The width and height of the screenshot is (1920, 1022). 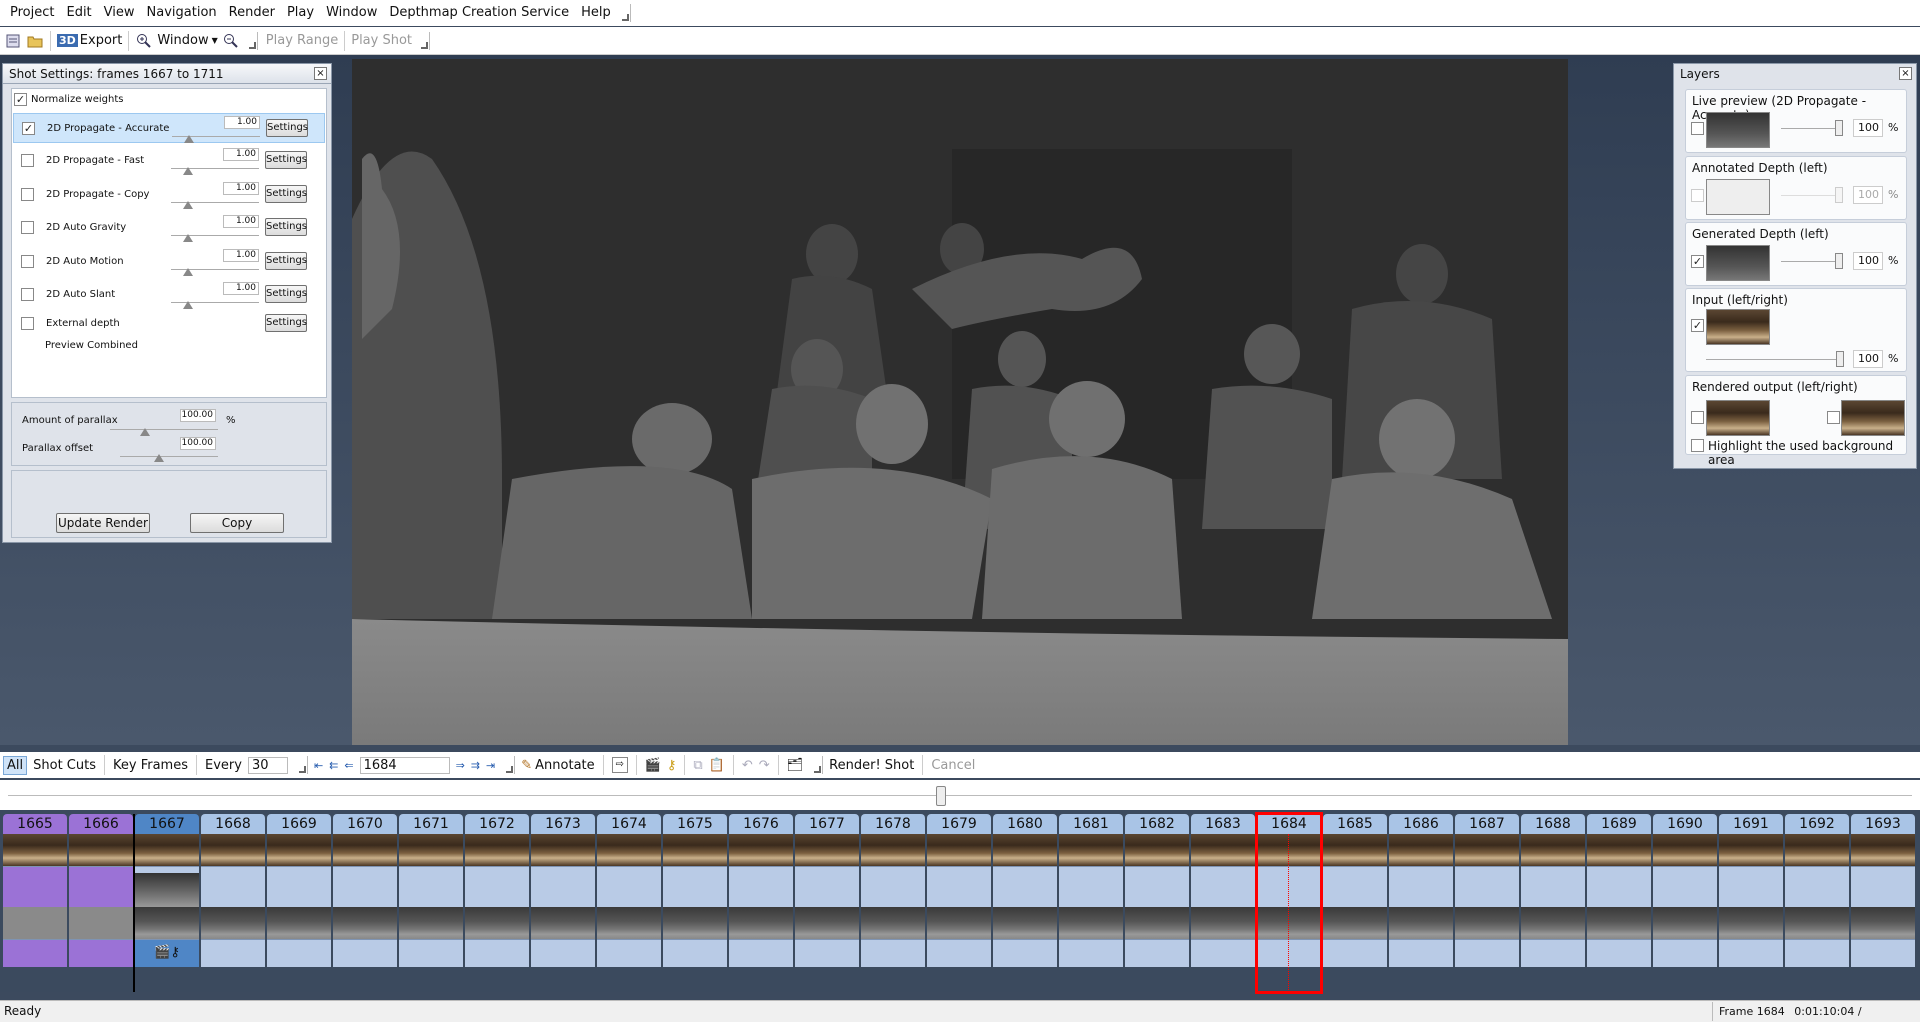 What do you see at coordinates (479, 13) in the screenshot?
I see `menu-depthmap-creation-service: Depthmap Creation Service` at bounding box center [479, 13].